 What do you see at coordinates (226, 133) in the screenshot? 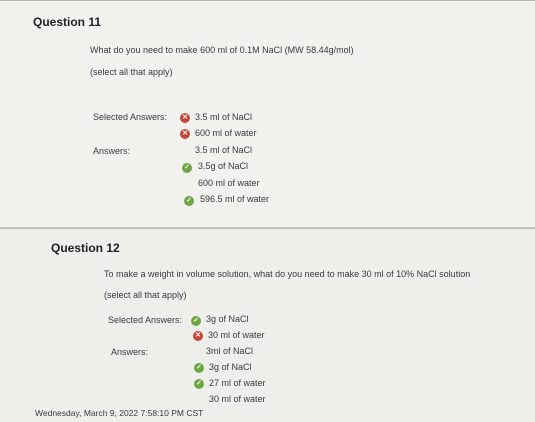
I see `selected-answer: 600 ml of water` at bounding box center [226, 133].